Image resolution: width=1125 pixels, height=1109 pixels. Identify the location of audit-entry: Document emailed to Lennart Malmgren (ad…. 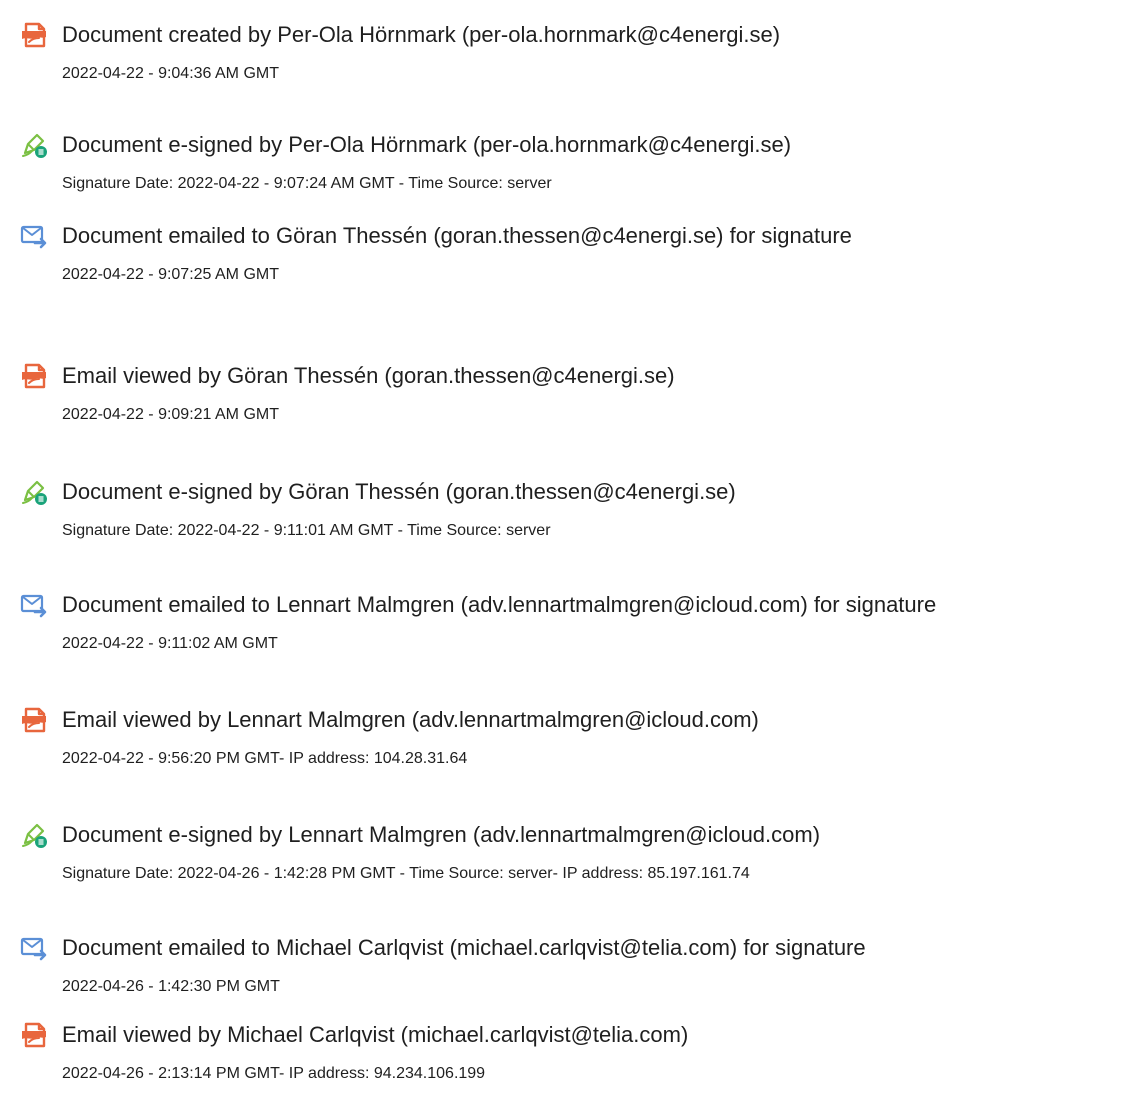
(562, 628).